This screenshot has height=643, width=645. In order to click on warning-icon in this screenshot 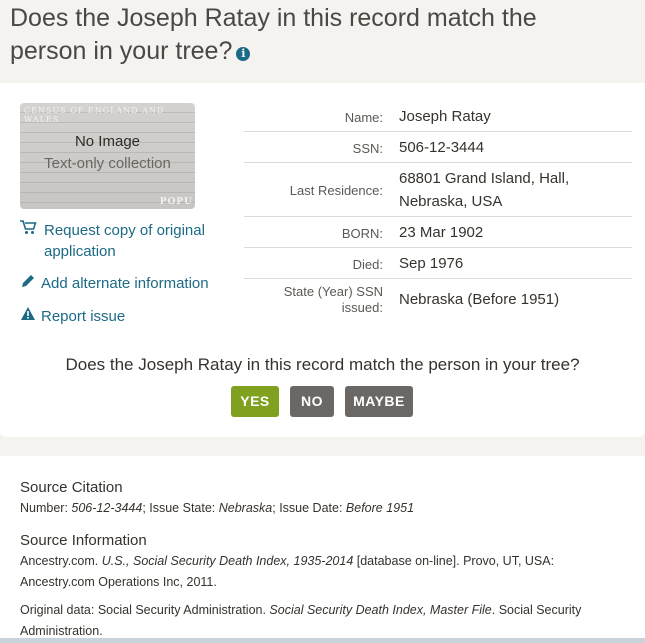, I will do `click(29, 316)`.